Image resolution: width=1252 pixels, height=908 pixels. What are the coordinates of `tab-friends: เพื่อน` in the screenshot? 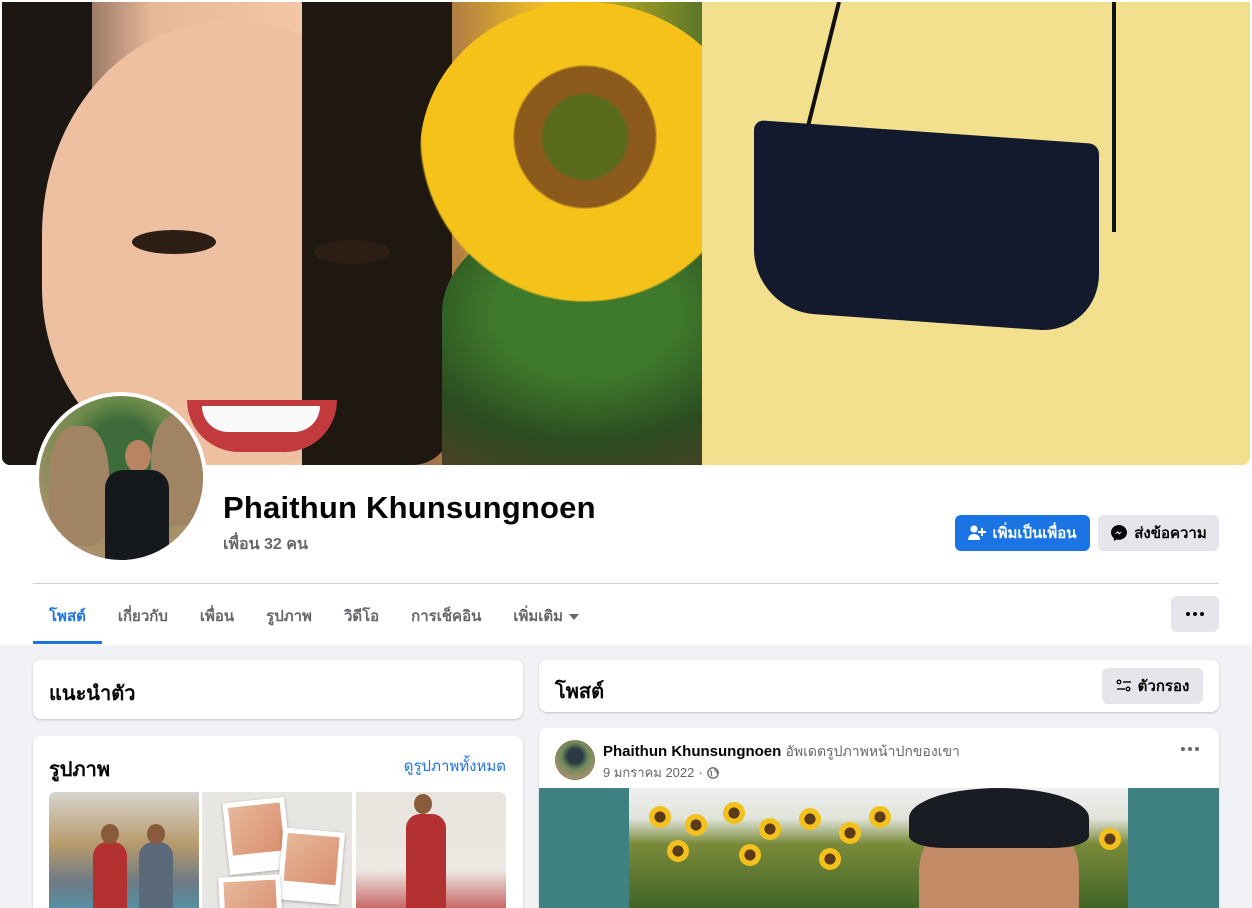 It's located at (217, 616).